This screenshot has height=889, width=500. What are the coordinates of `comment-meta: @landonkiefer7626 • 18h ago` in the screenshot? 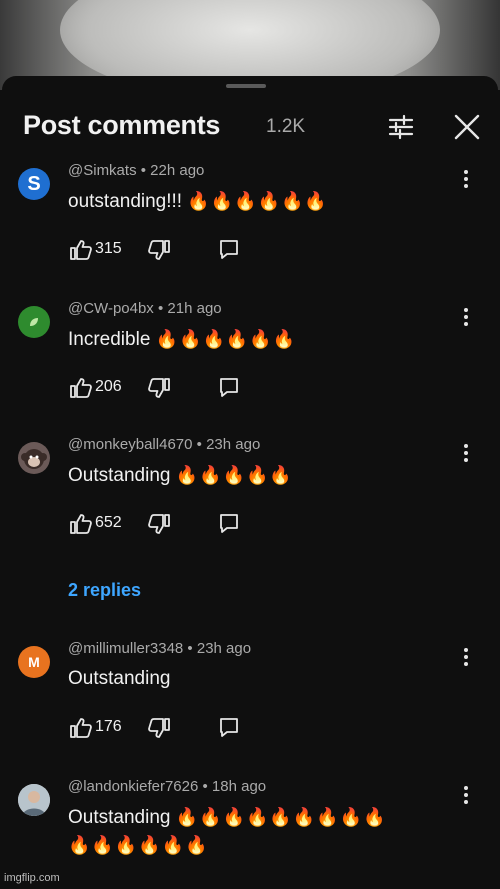 It's located at (167, 786).